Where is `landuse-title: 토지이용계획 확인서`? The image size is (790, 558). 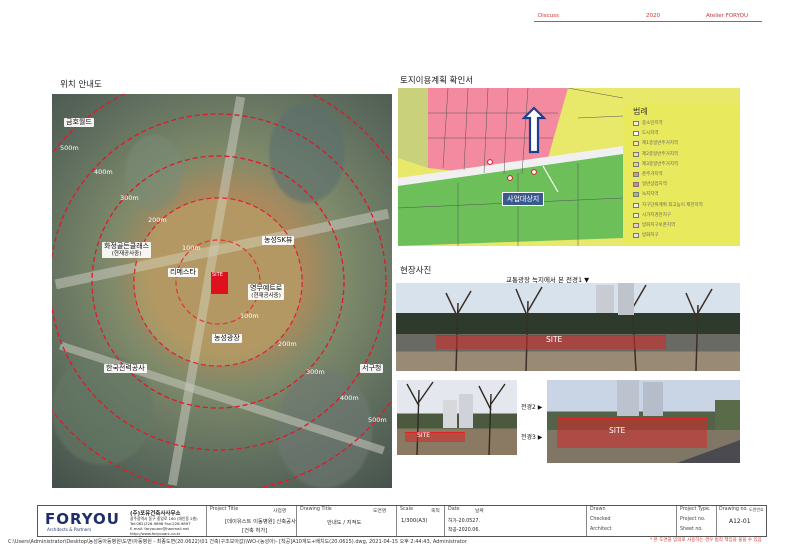 landuse-title: 토지이용계획 확인서 is located at coordinates (437, 81).